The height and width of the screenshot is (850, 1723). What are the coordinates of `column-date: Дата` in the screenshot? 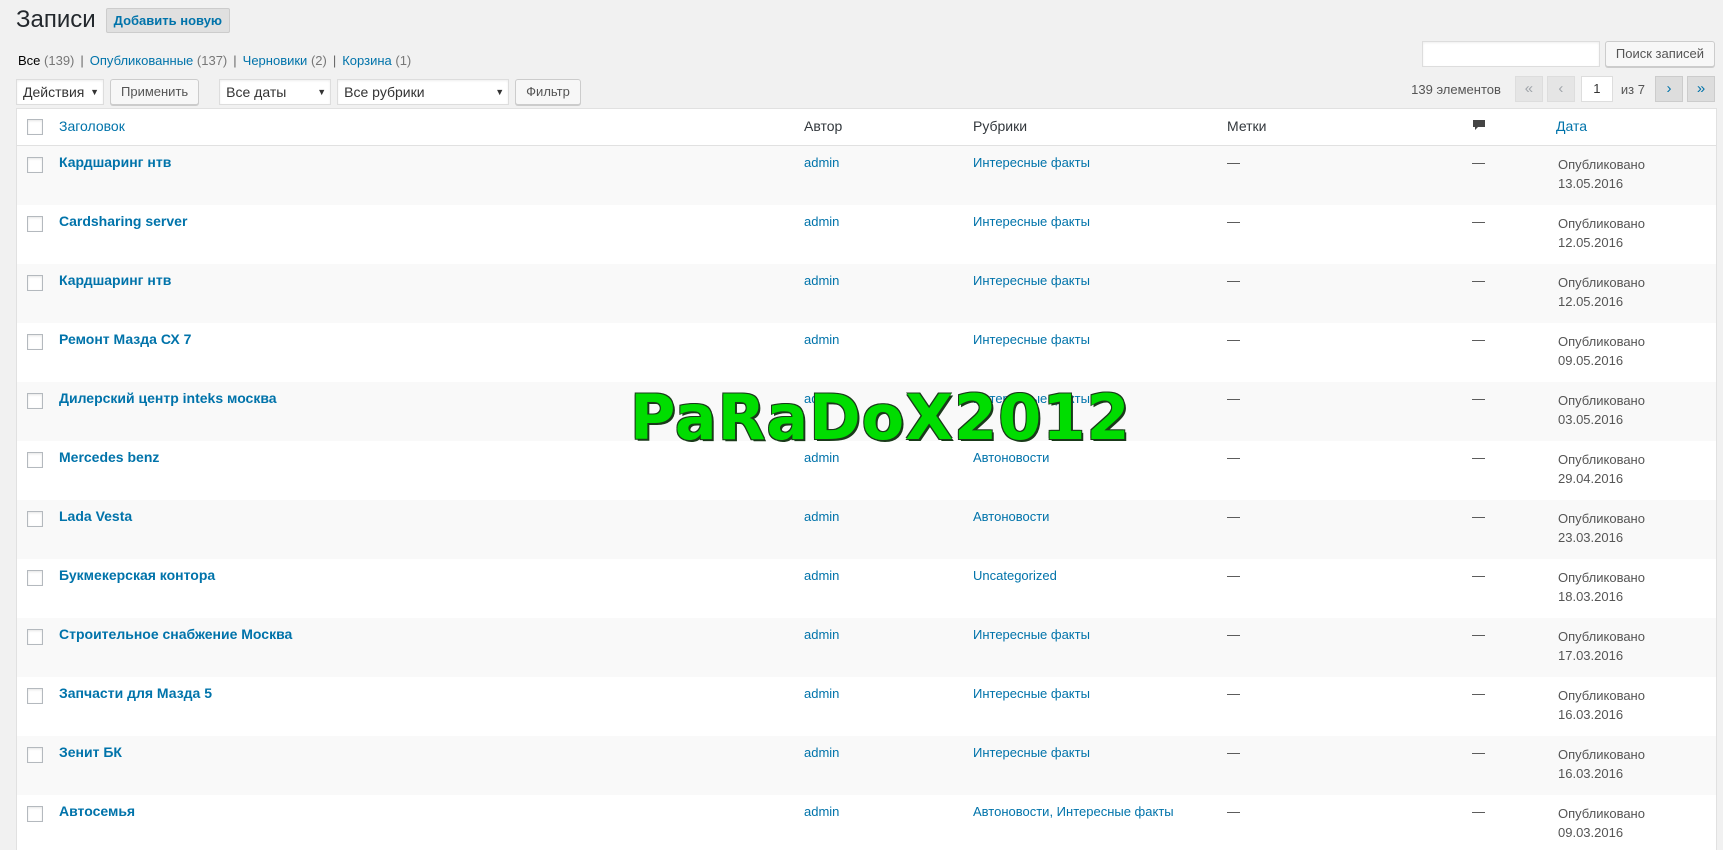 It's located at (1571, 126).